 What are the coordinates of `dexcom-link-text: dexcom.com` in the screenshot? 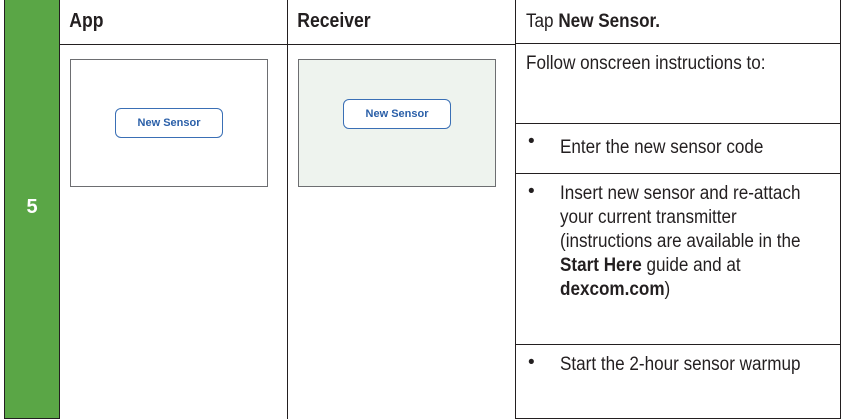 It's located at (612, 289).